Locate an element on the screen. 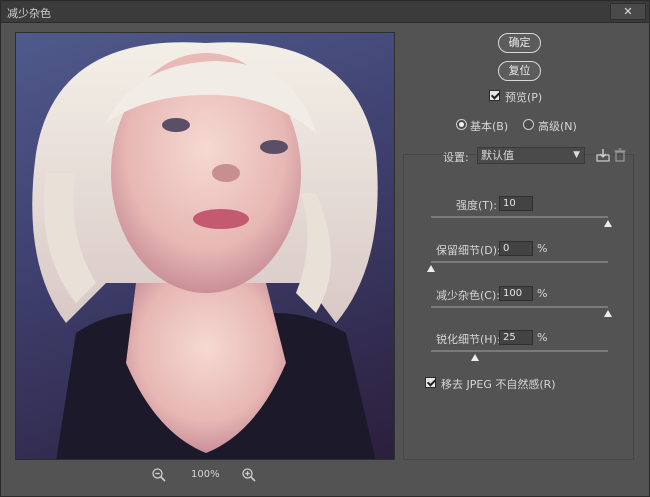  chevron-down-icon: ▼ is located at coordinates (576, 155).